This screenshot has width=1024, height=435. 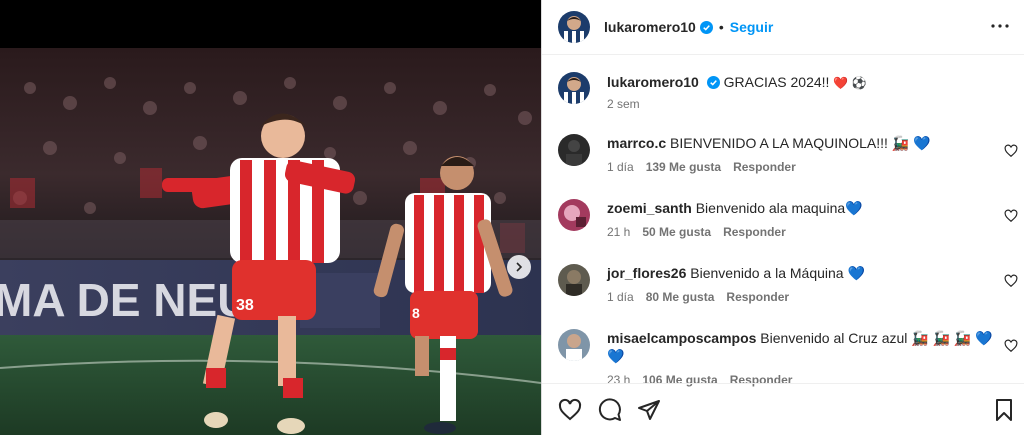 I want to click on svg-text: 8, so click(x=416, y=313).